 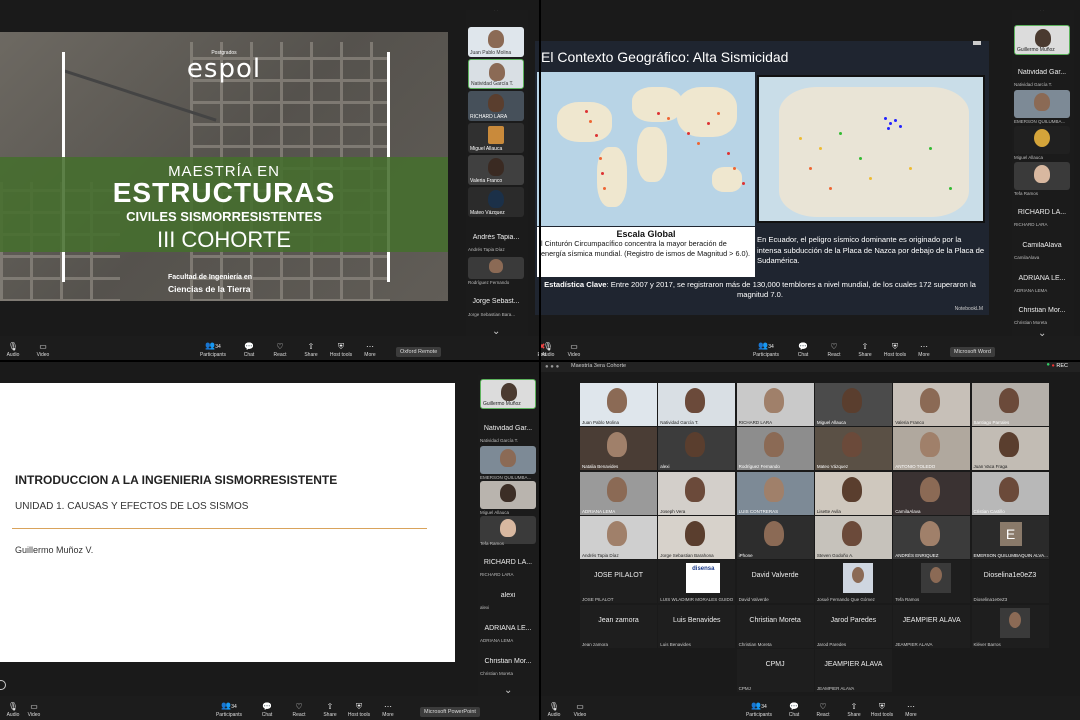 What do you see at coordinates (496, 74) in the screenshot?
I see `participant-tile: Natividad García T.` at bounding box center [496, 74].